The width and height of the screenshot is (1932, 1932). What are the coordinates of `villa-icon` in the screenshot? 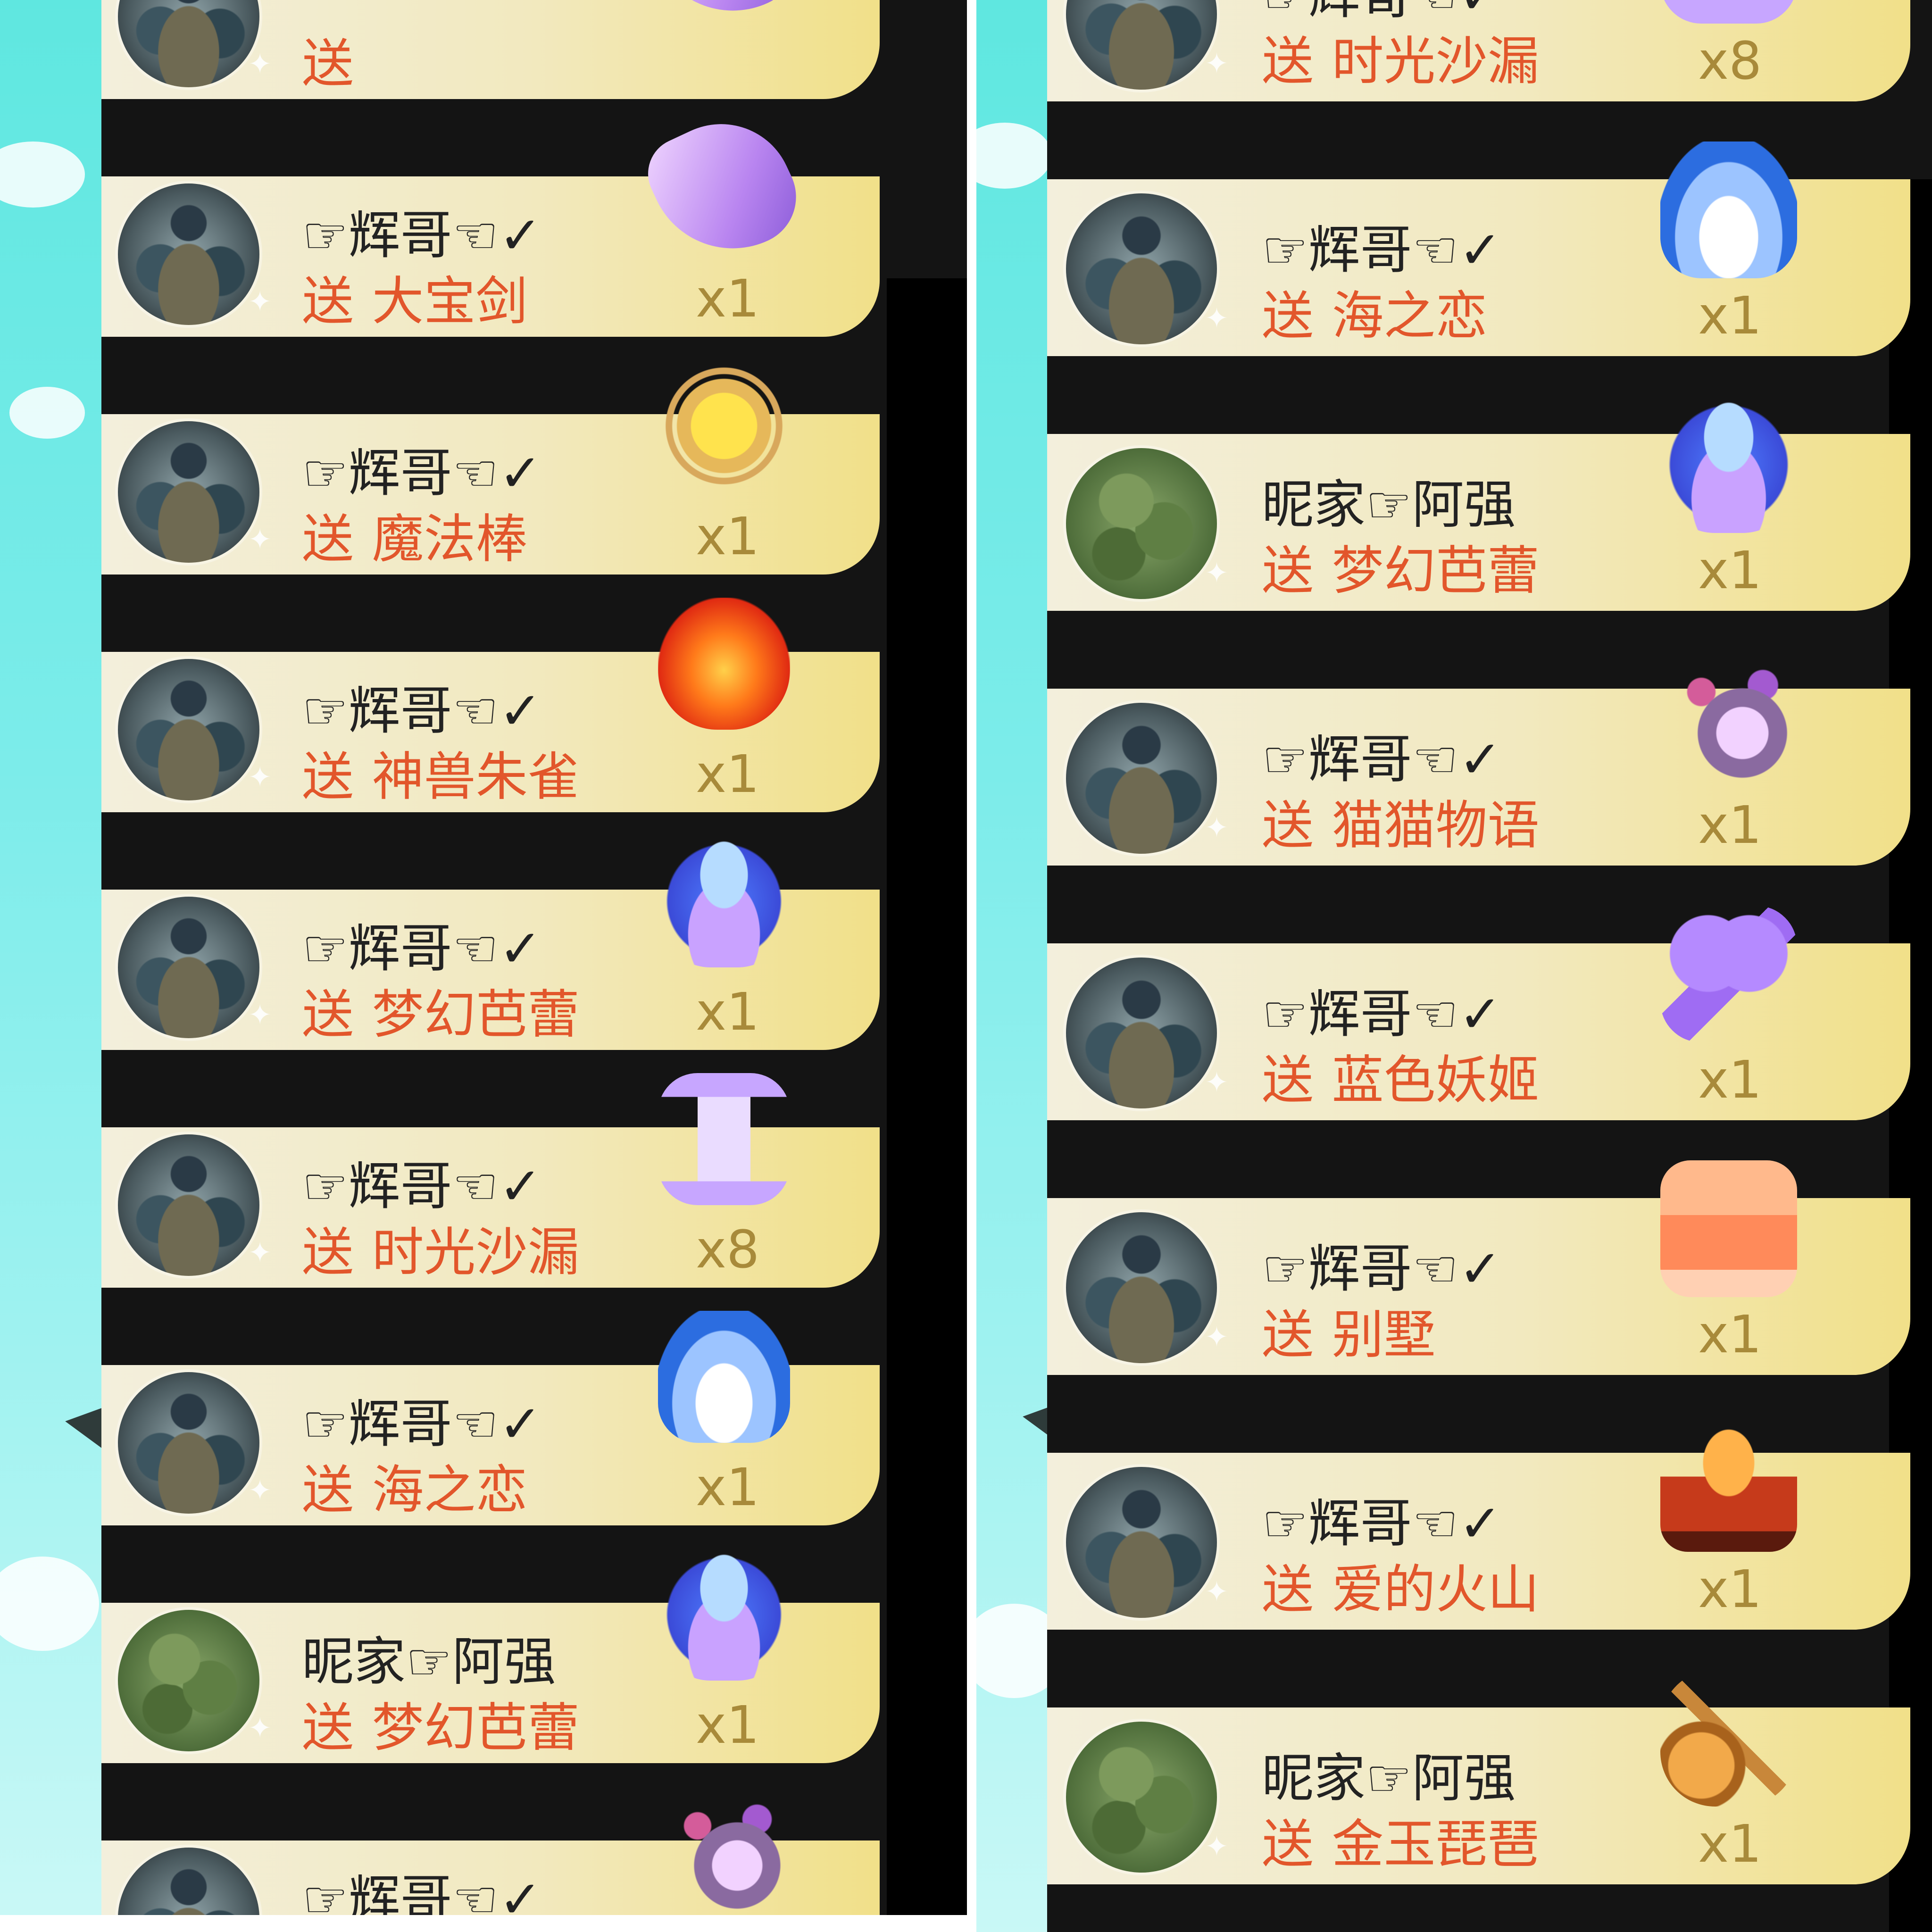 It's located at (1728, 1228).